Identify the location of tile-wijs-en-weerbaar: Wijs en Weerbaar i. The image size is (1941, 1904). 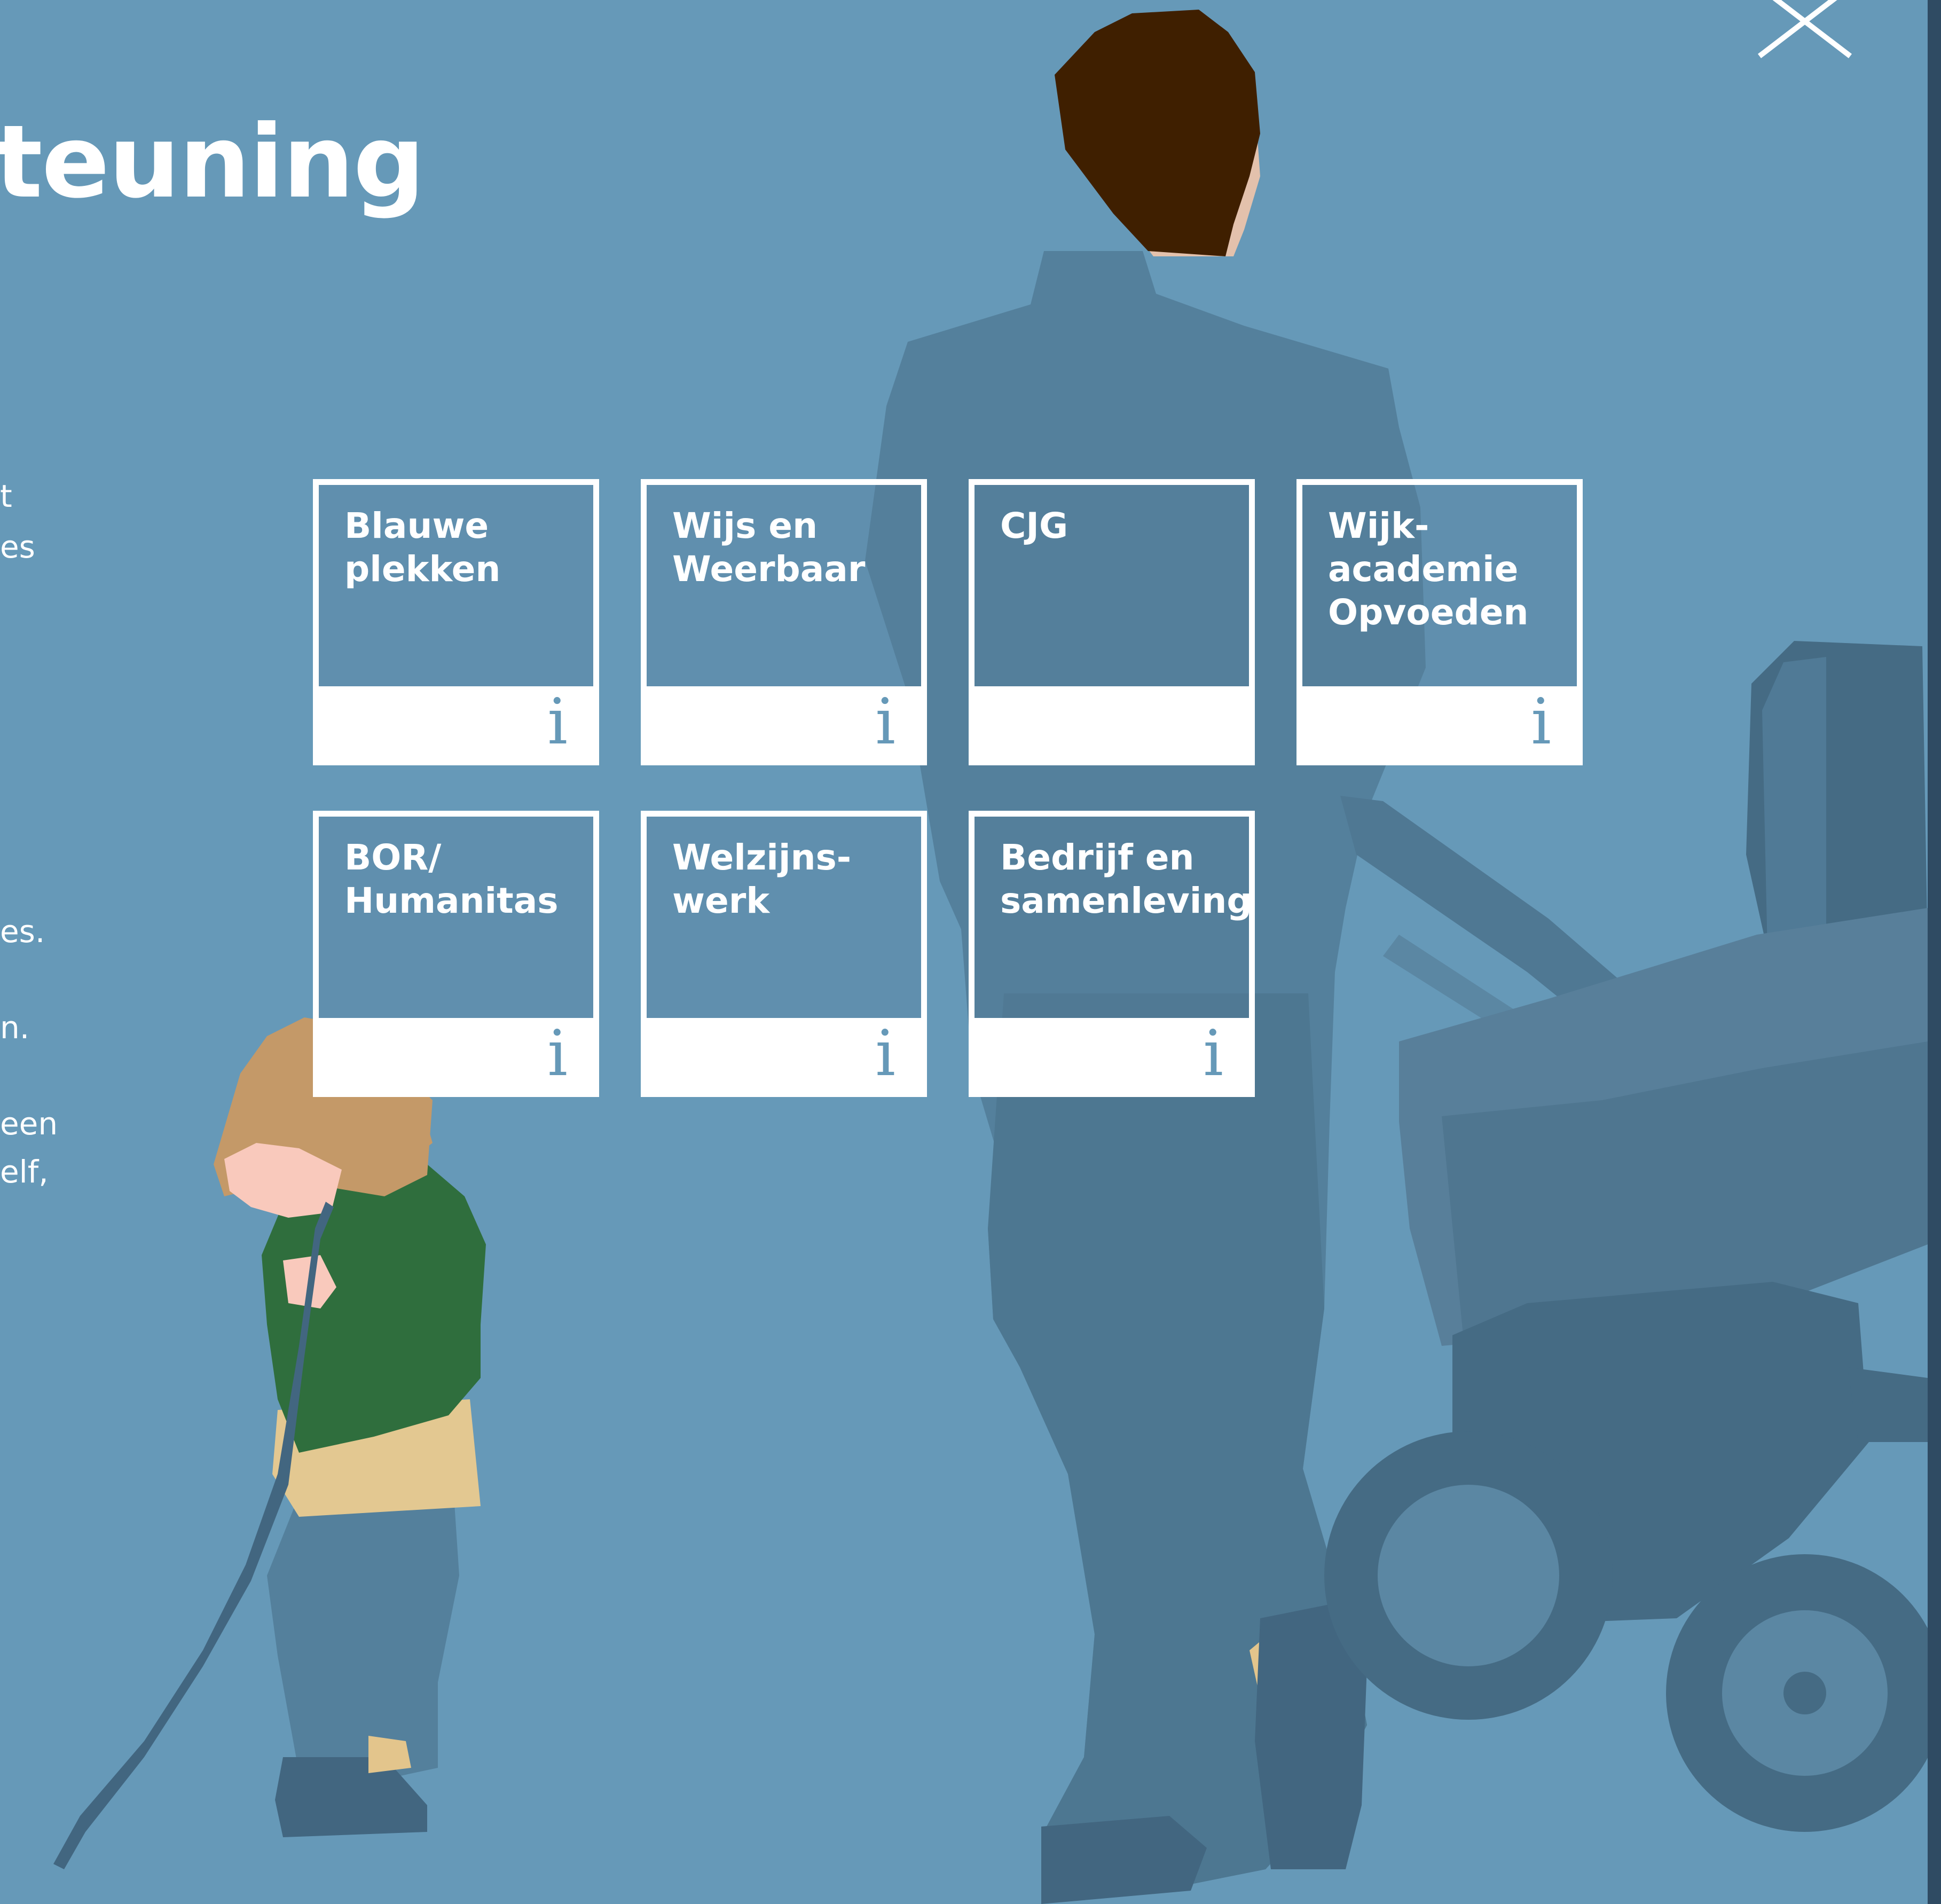
(784, 622).